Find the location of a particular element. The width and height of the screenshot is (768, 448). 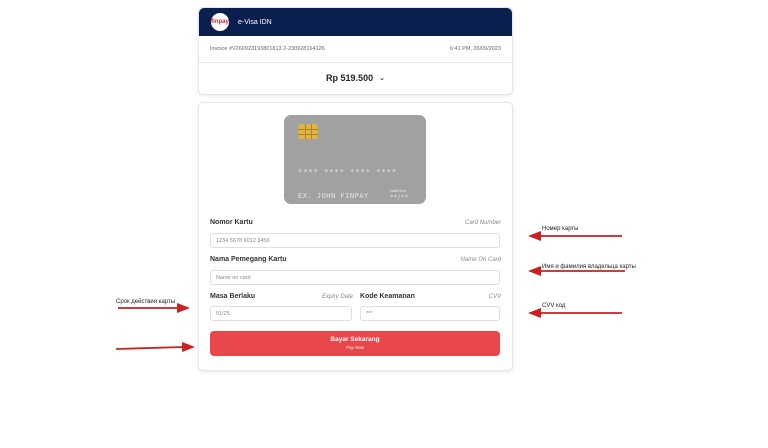

note-card-number: Номер карты is located at coordinates (560, 229).